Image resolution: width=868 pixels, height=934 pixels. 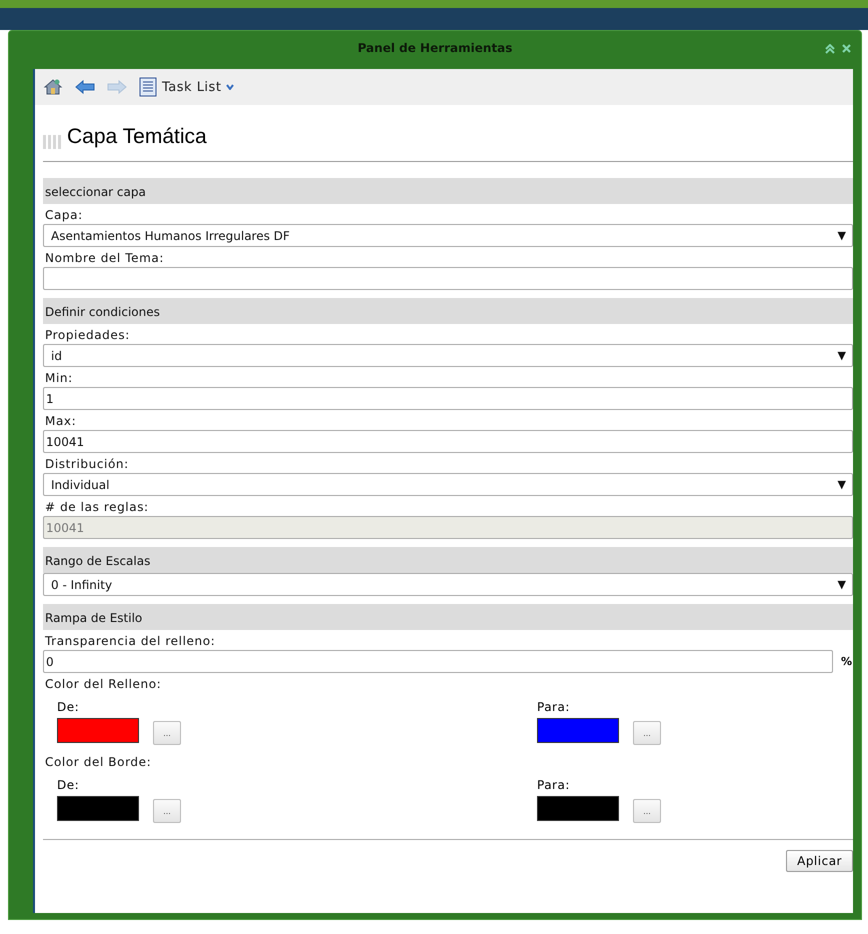 What do you see at coordinates (59, 378) in the screenshot?
I see `field-label: Min:` at bounding box center [59, 378].